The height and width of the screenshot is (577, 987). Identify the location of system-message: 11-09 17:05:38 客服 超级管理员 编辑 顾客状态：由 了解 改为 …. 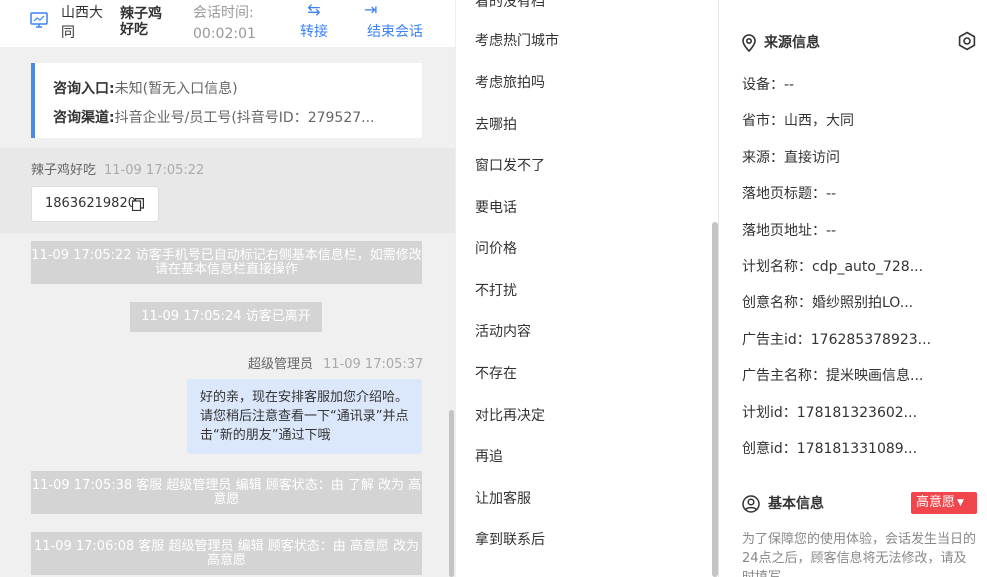
(226, 492).